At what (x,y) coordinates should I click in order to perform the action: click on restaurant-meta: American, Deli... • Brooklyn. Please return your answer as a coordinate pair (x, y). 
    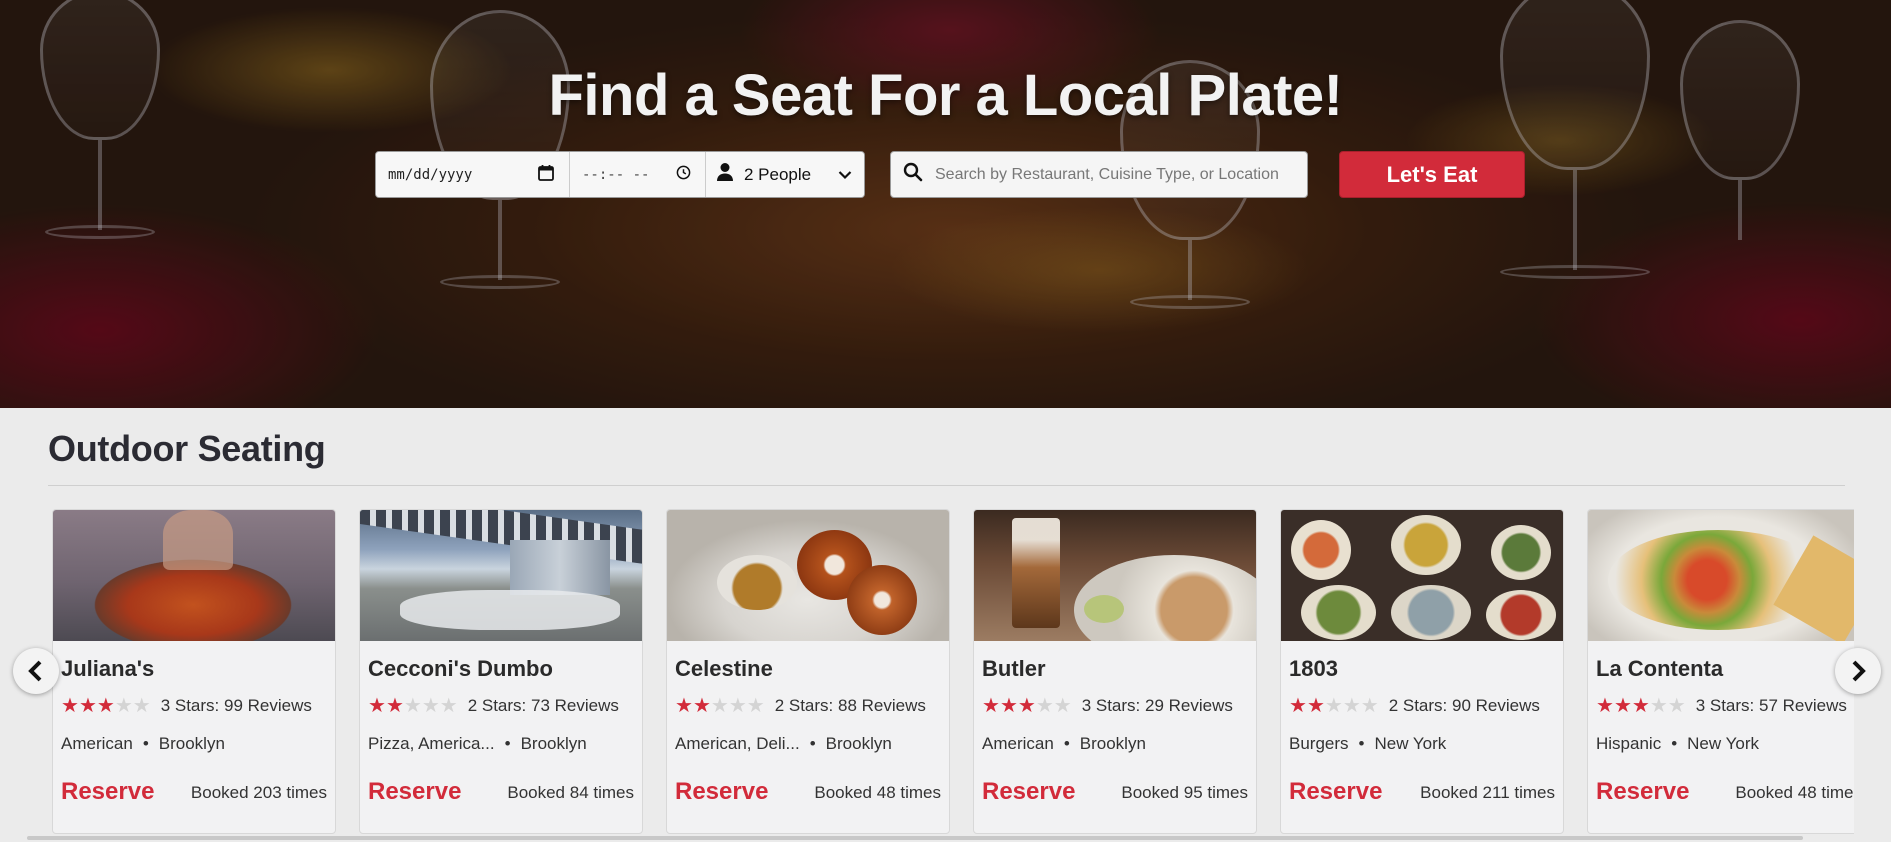
    Looking at the image, I should click on (783, 744).